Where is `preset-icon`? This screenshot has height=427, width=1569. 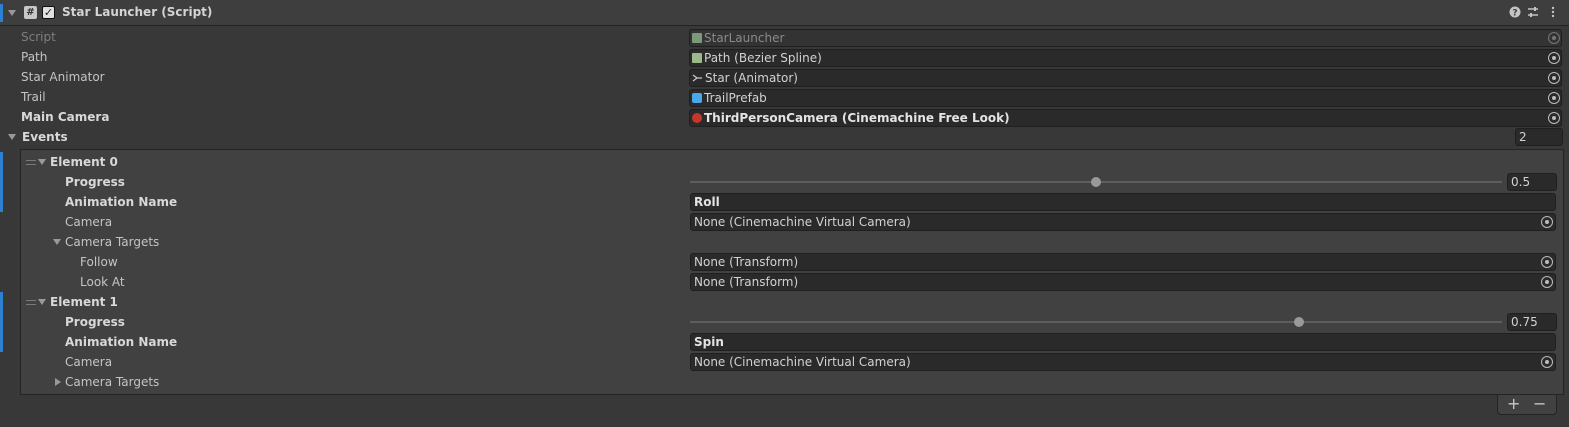 preset-icon is located at coordinates (1532, 12).